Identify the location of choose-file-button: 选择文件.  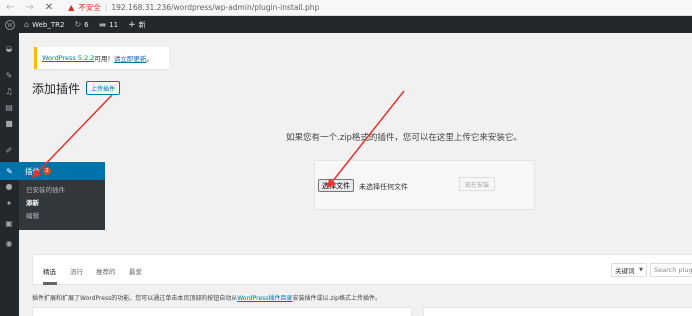
(336, 185).